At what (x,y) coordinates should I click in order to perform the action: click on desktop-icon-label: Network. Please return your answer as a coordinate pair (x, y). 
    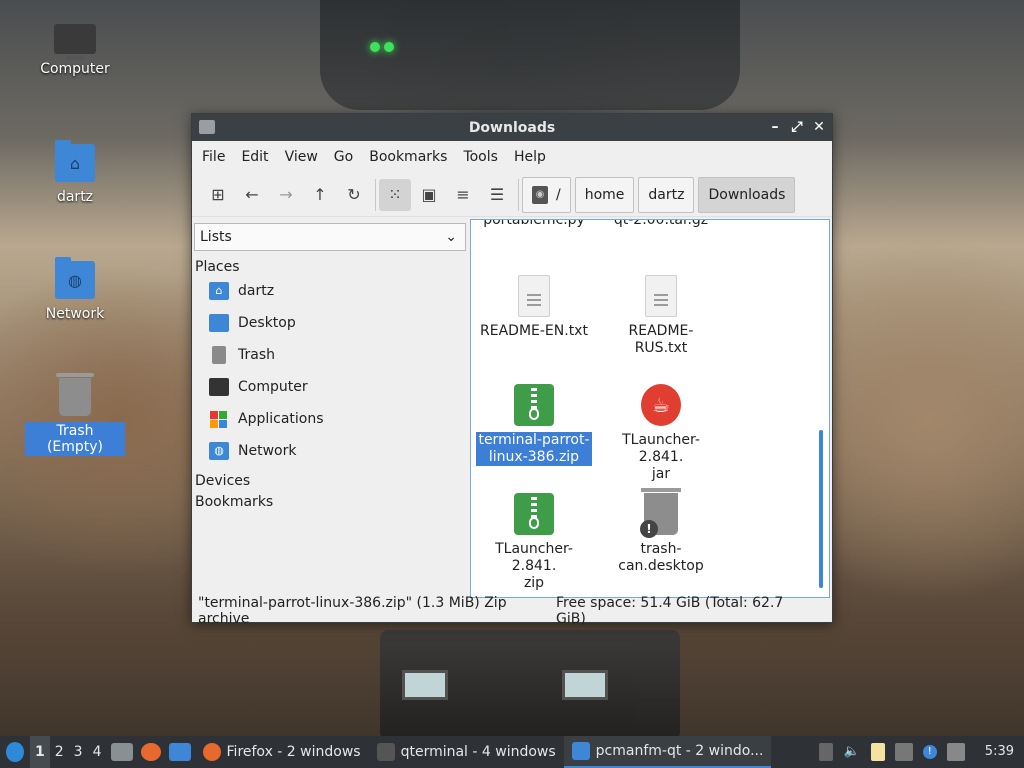
    Looking at the image, I should click on (75, 314).